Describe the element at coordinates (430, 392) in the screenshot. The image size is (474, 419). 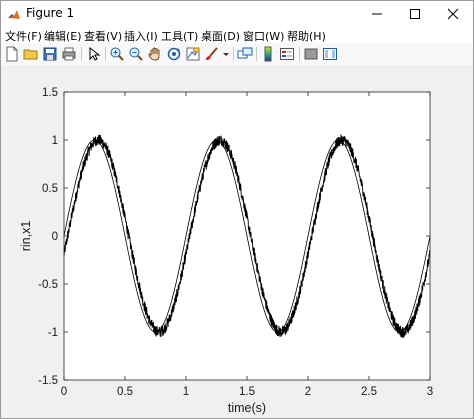
I see `x-tick-label: 3` at that location.